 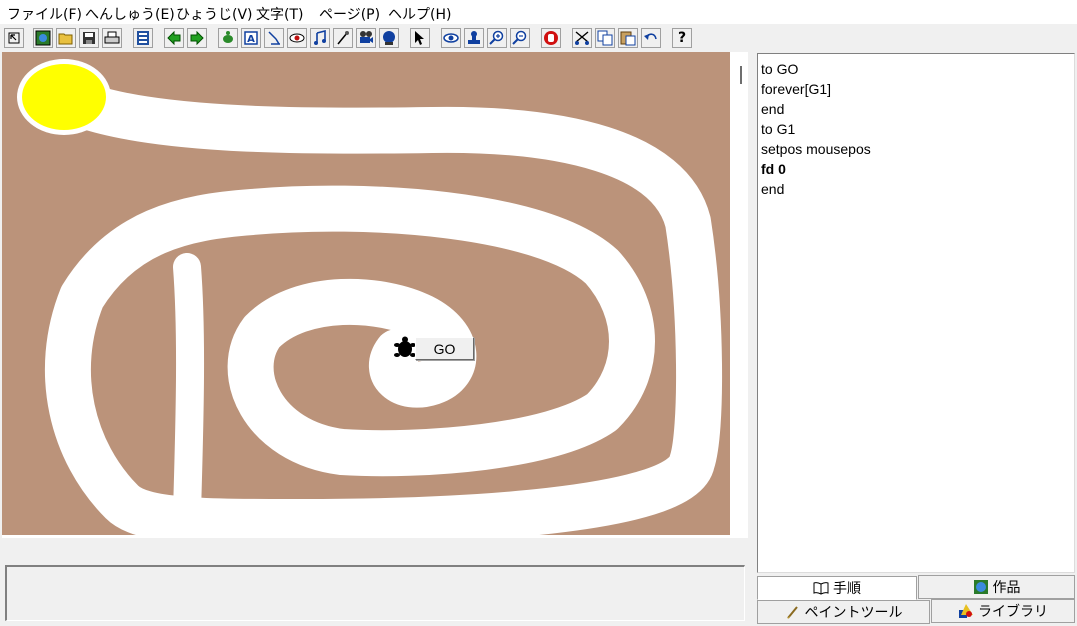 I want to click on zoom-in-icon, so click(x=497, y=38).